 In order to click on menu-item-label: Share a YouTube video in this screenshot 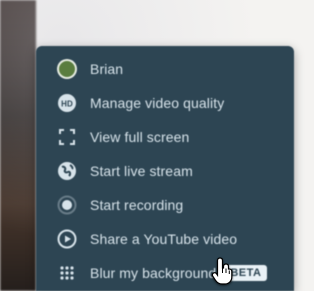, I will do `click(164, 239)`.